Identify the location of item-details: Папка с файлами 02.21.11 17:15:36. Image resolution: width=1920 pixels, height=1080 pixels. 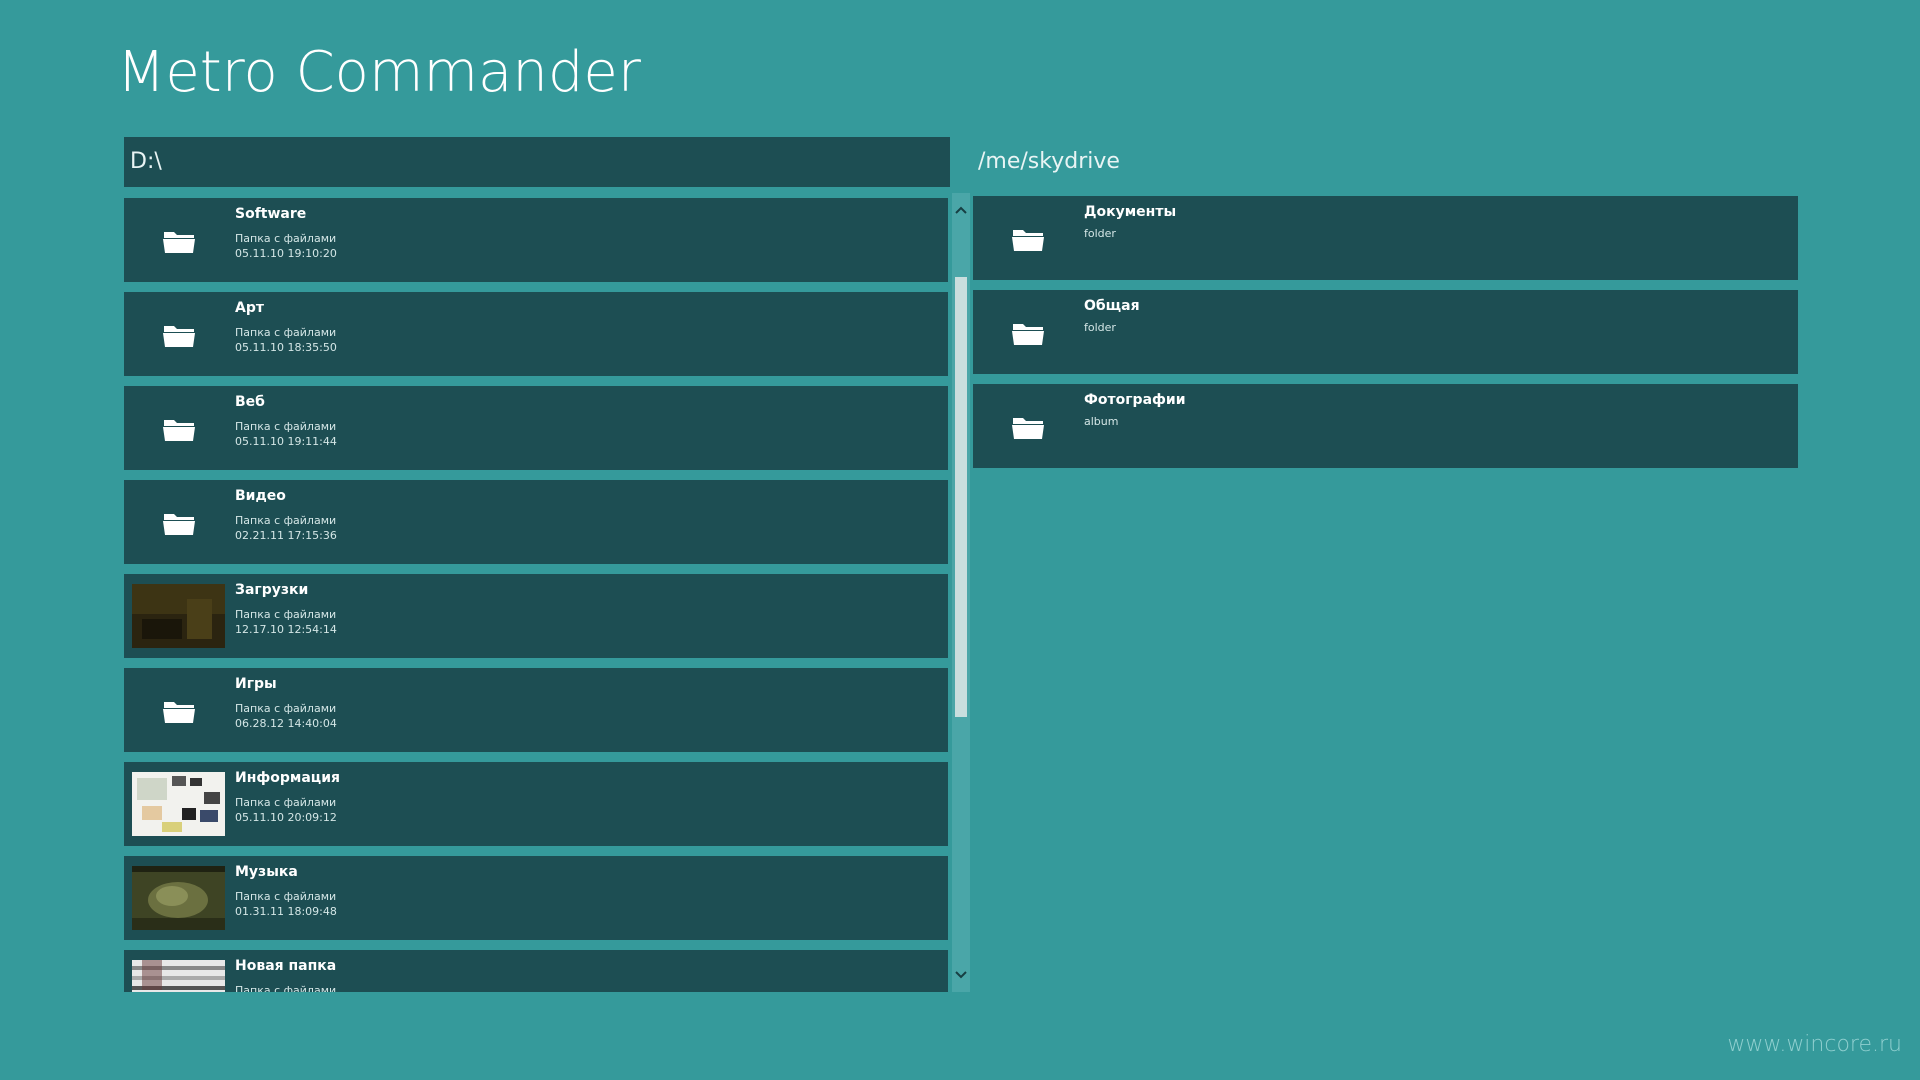
(286, 528).